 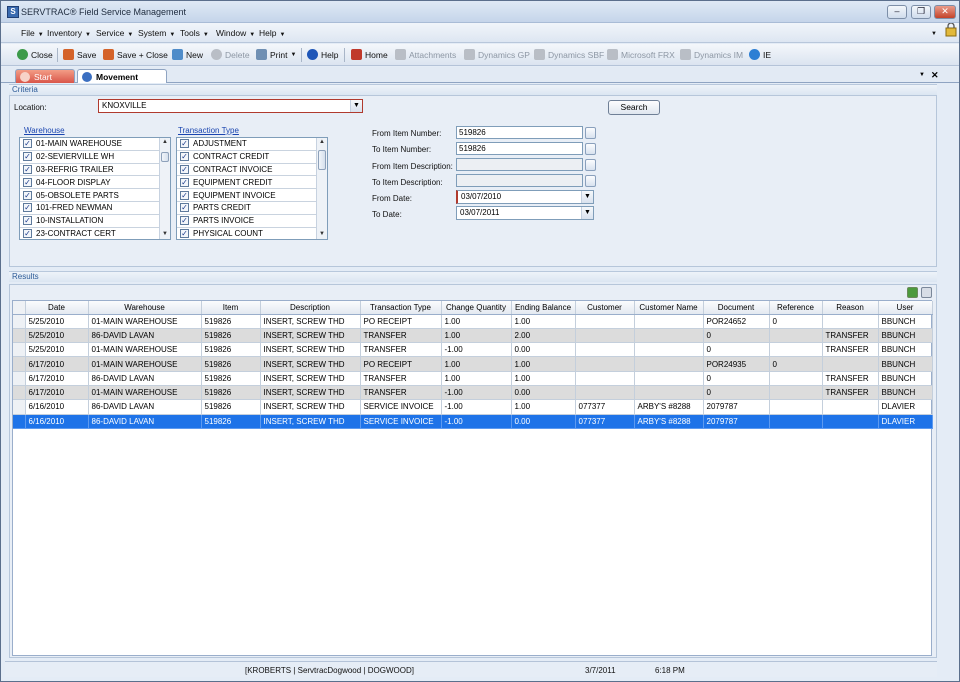 I want to click on dynamics-im-button: Dynamics IM, so click(x=711, y=54).